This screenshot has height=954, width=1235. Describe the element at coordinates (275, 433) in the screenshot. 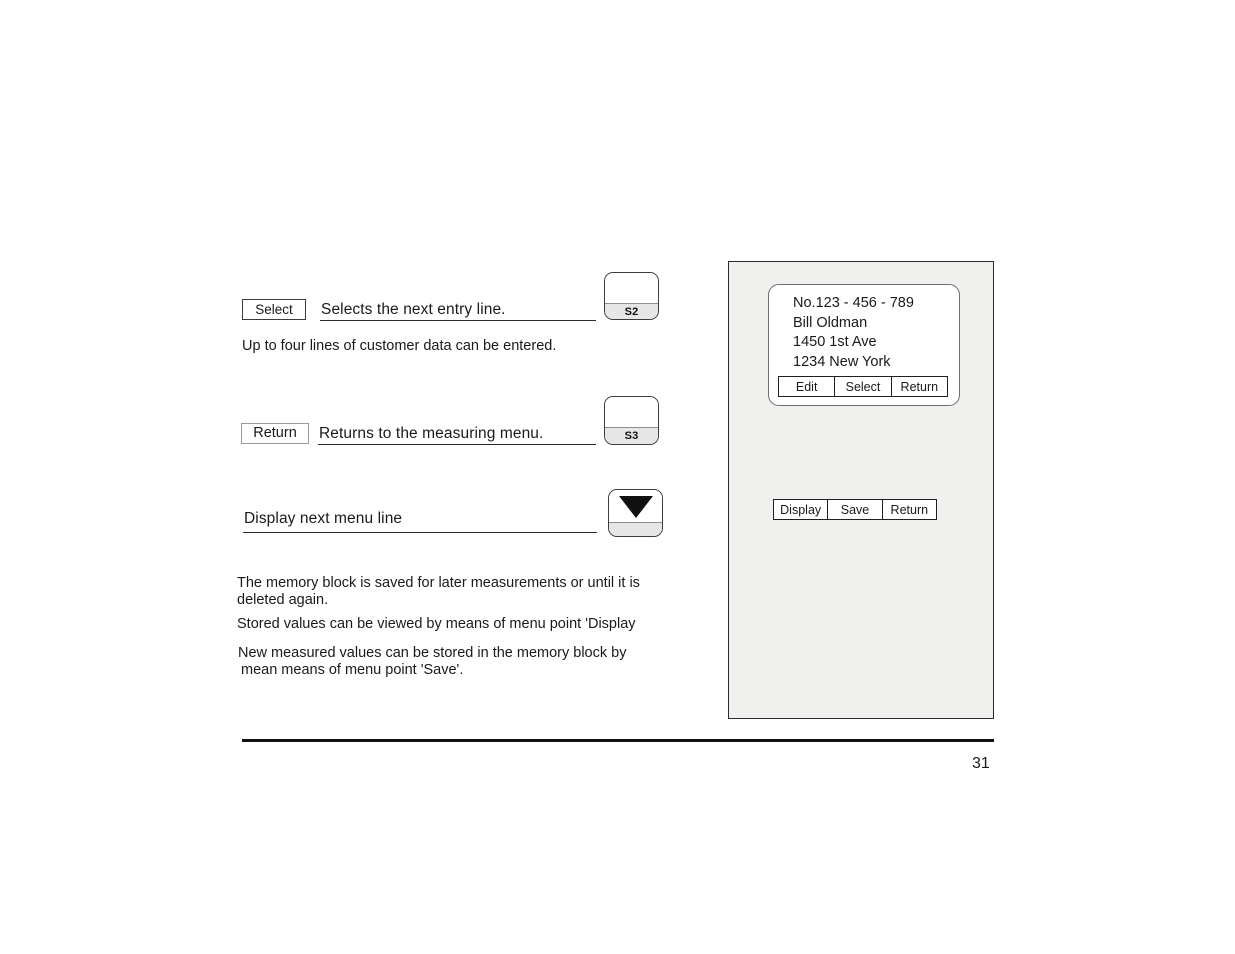

I see `softkey-label-return: Return` at that location.